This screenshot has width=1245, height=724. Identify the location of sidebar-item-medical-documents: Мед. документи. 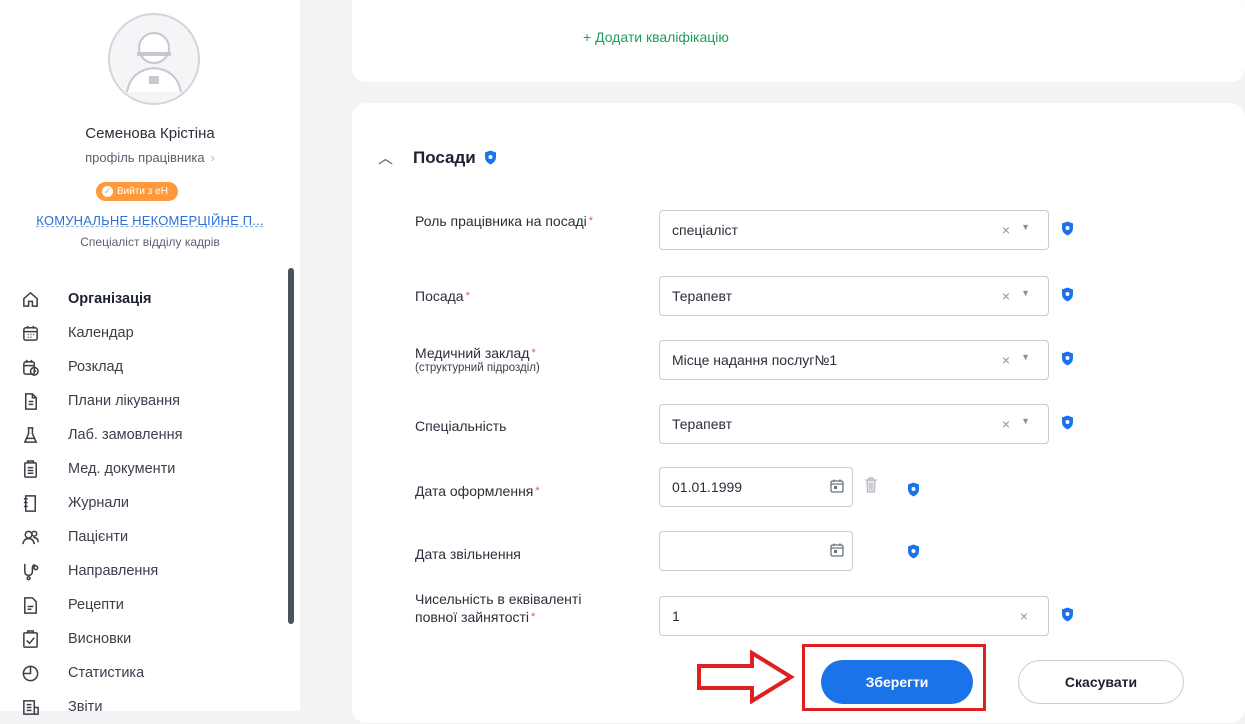
(101, 469).